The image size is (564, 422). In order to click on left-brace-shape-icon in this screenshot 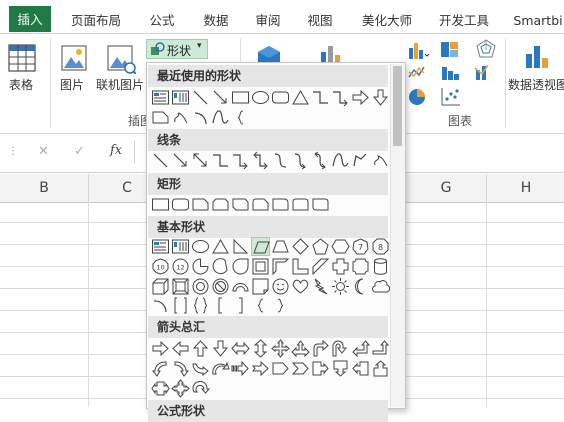, I will do `click(240, 117)`.